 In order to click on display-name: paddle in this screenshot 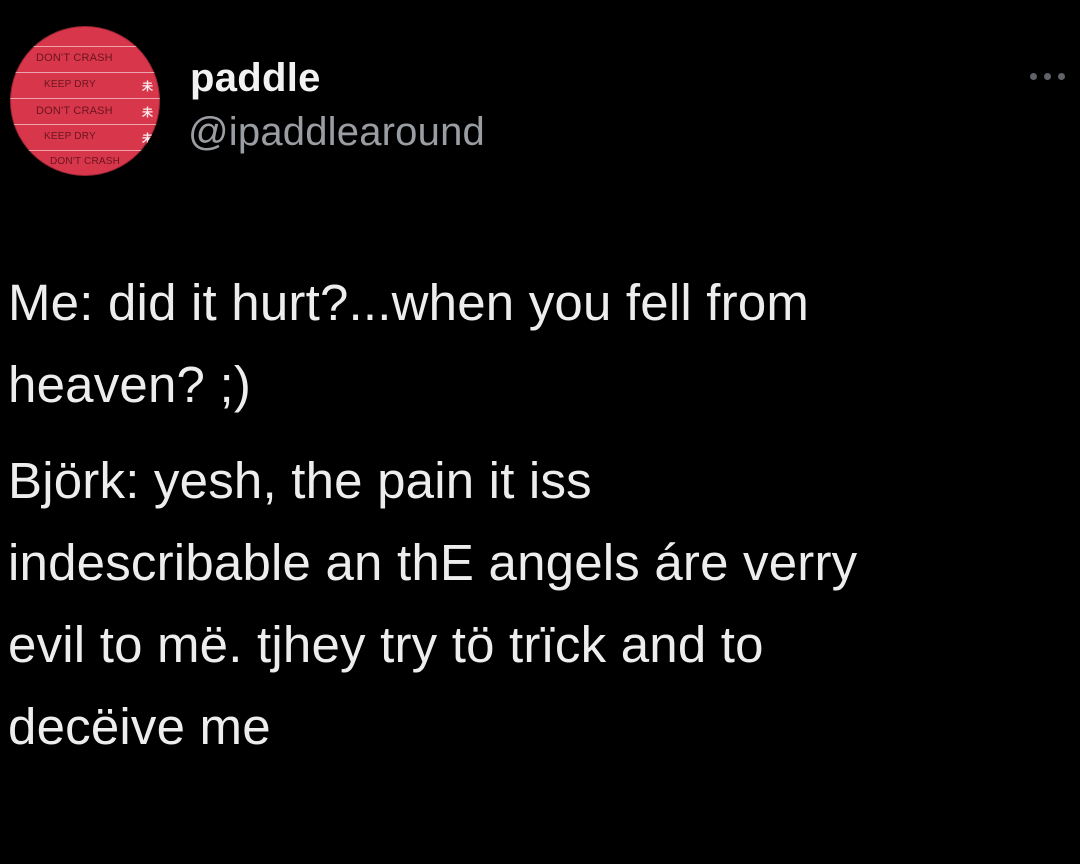, I will do `click(255, 78)`.